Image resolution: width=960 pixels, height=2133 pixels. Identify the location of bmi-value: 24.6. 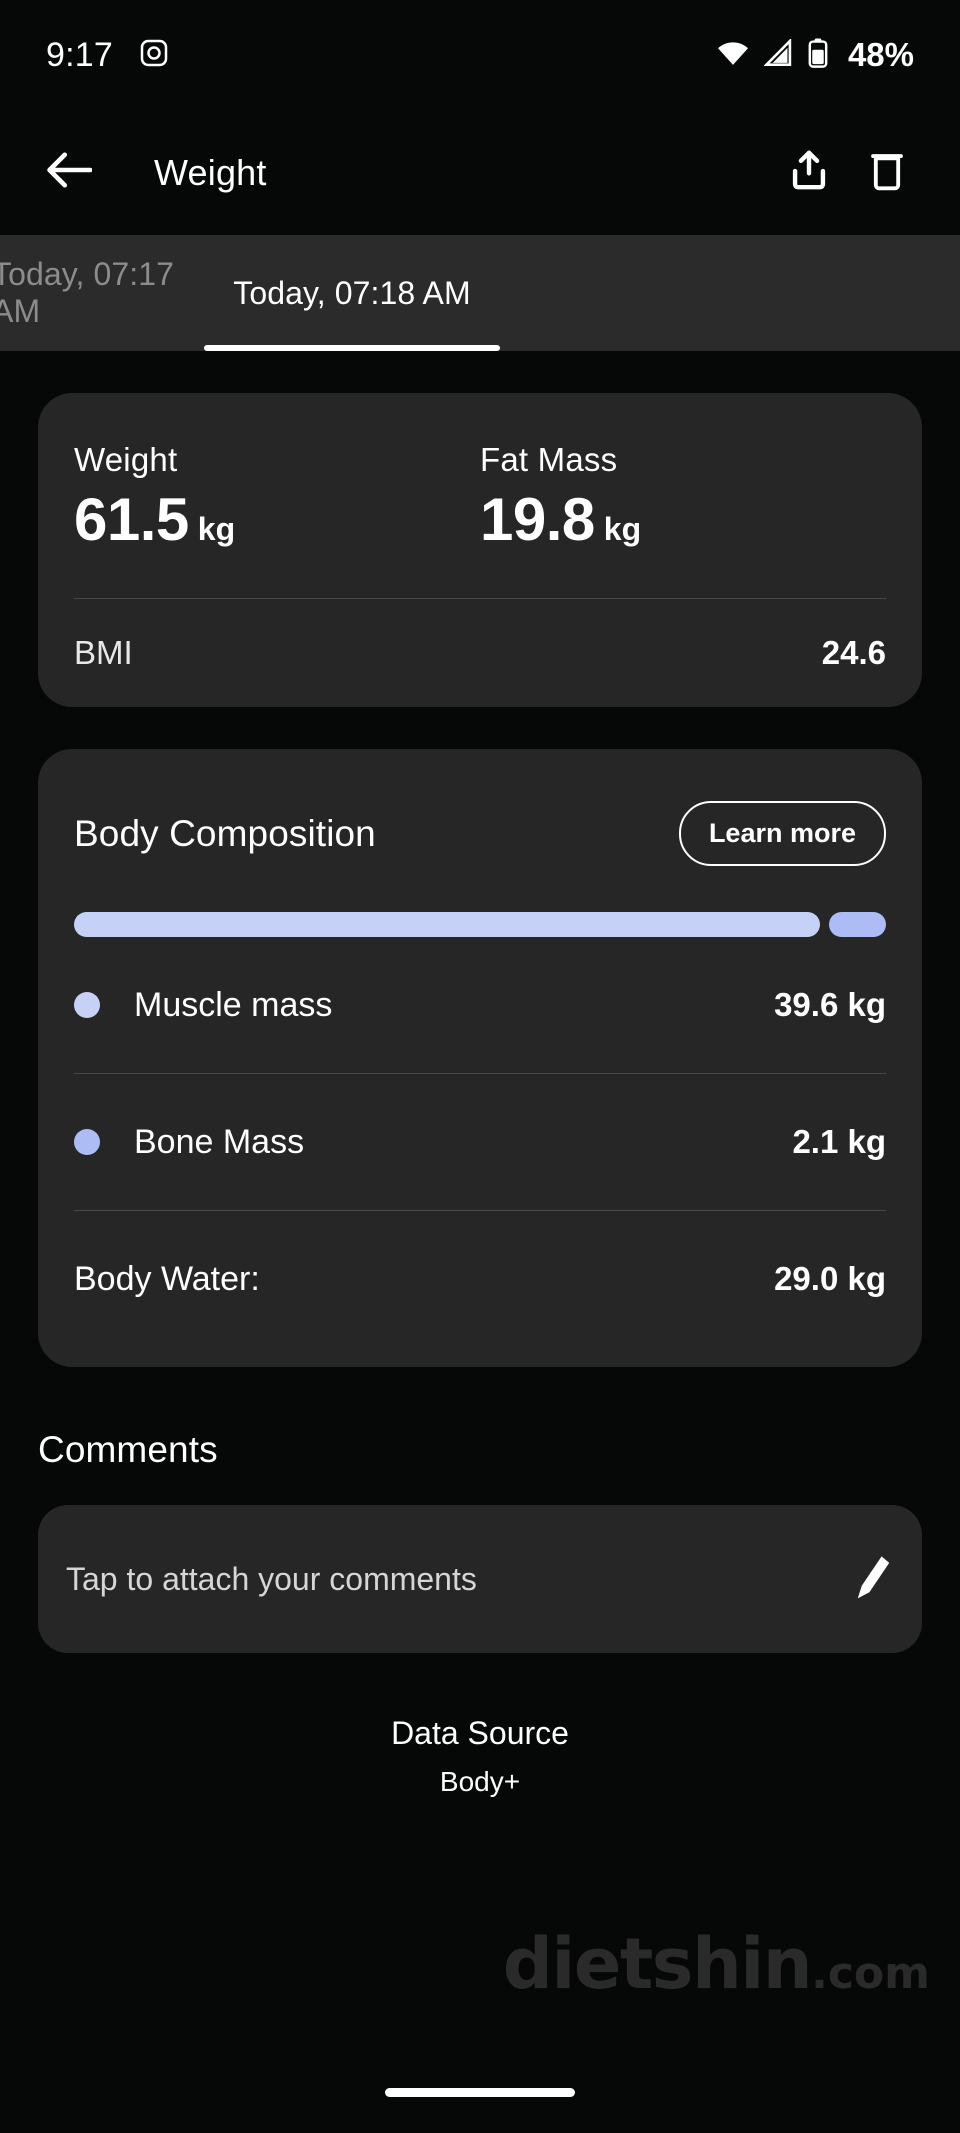
(853, 652).